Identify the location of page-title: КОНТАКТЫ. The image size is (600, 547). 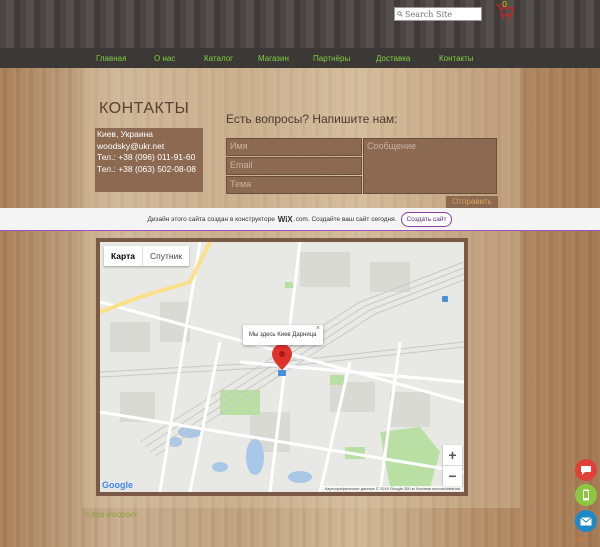
(144, 108).